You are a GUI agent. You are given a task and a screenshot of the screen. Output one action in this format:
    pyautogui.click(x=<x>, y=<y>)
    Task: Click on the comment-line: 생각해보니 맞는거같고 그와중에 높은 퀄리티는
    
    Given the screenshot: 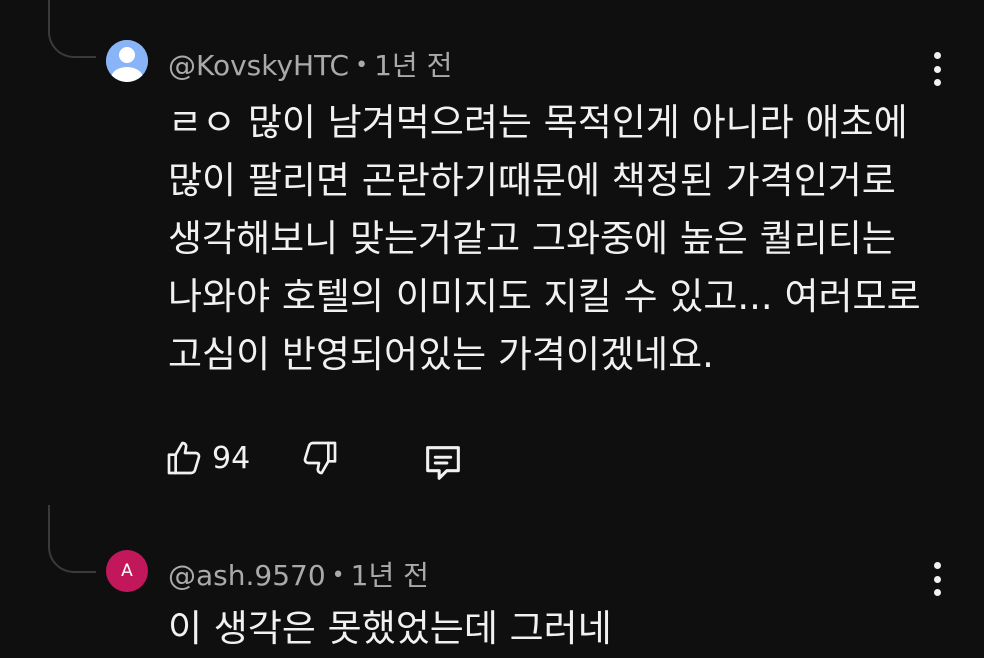 What is the action you would take?
    pyautogui.click(x=532, y=238)
    